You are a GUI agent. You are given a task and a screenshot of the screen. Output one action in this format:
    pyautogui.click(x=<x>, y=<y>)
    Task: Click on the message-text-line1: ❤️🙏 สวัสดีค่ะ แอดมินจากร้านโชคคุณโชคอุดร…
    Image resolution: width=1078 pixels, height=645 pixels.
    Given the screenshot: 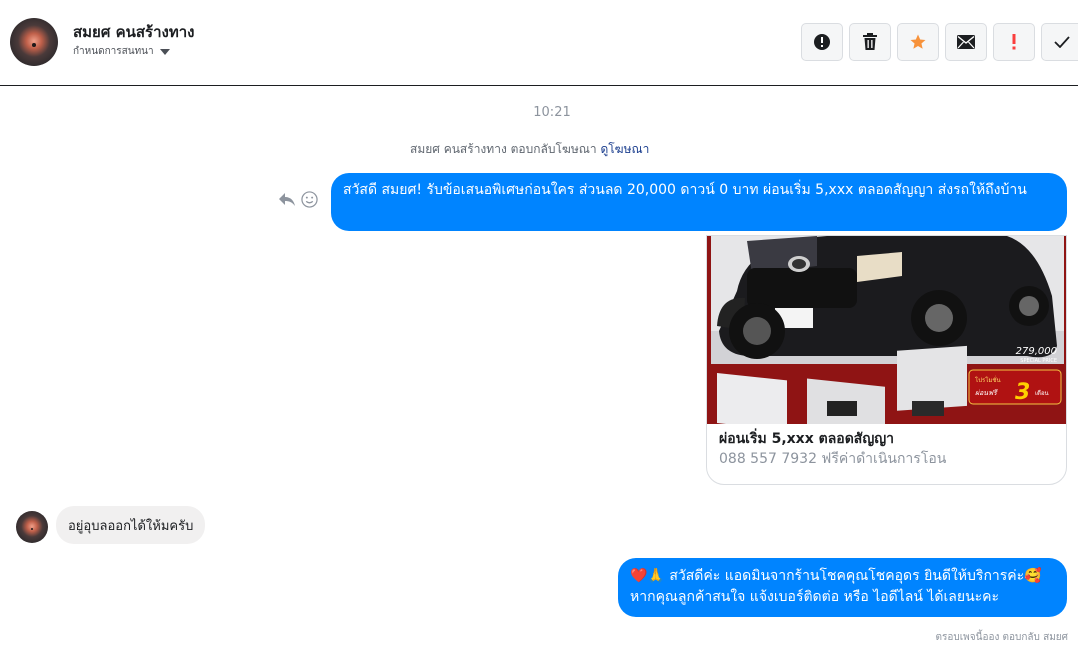 What is the action you would take?
    pyautogui.click(x=836, y=576)
    